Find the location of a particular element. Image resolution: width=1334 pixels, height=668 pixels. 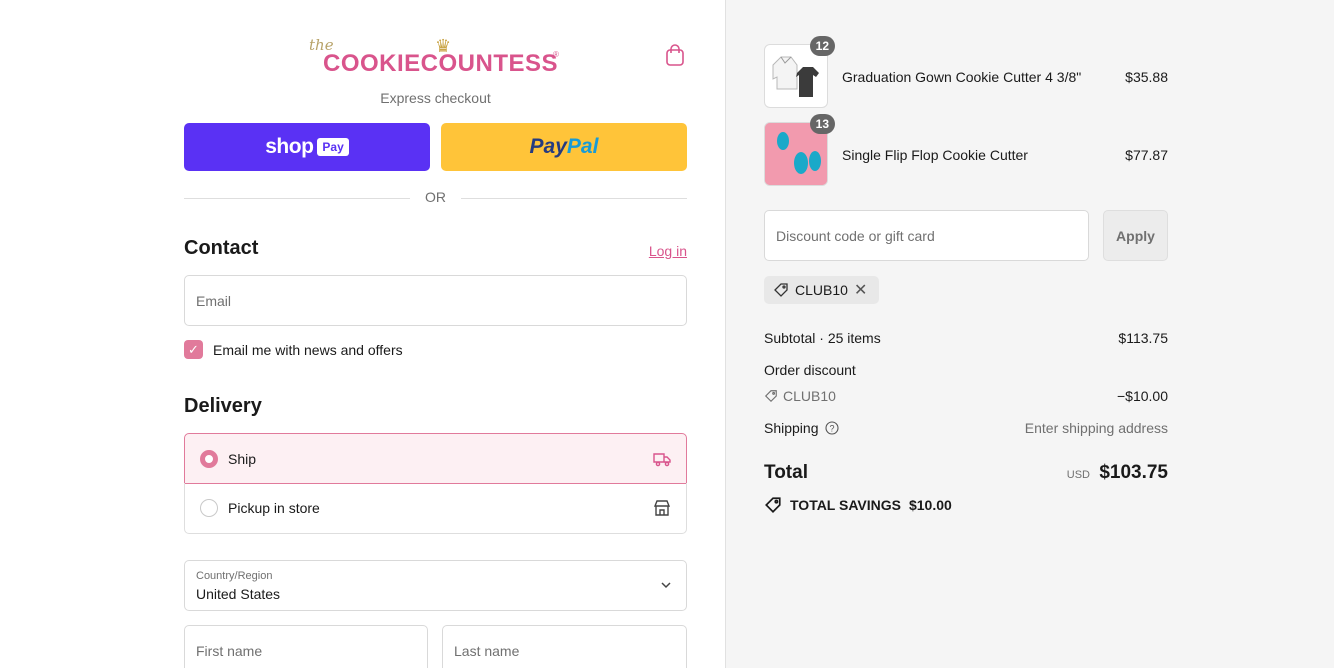

total-label: Total is located at coordinates (786, 472).